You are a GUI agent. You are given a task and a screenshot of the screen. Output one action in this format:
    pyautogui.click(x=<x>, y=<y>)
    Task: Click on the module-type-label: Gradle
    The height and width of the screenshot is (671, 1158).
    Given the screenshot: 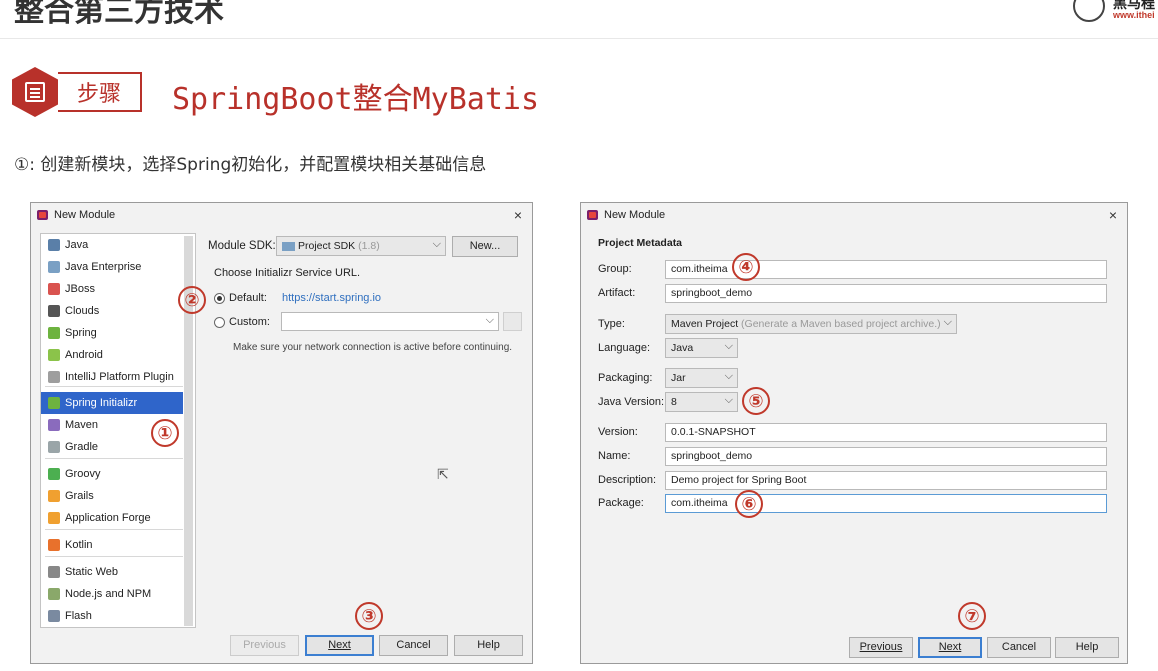 What is the action you would take?
    pyautogui.click(x=82, y=447)
    